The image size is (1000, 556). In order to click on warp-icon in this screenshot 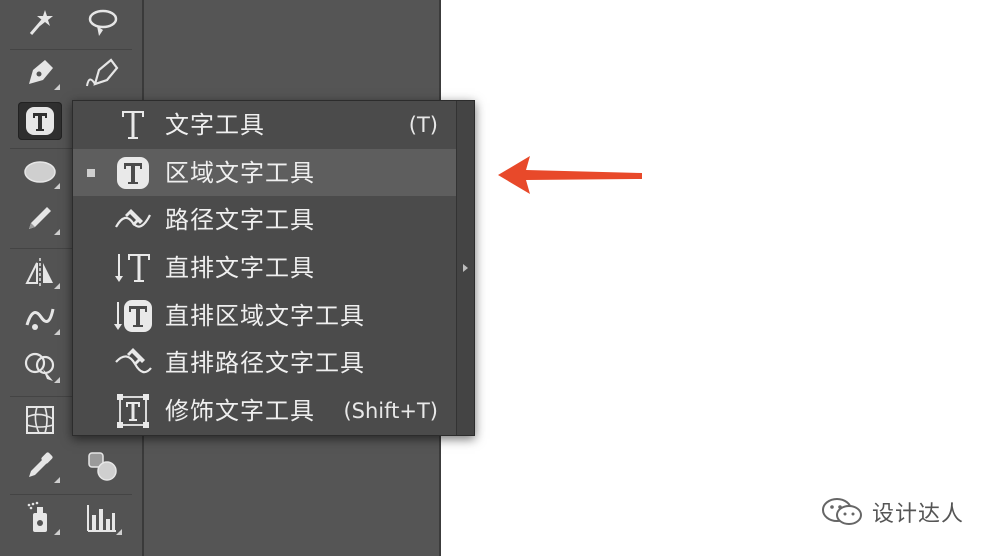, I will do `click(40, 319)`.